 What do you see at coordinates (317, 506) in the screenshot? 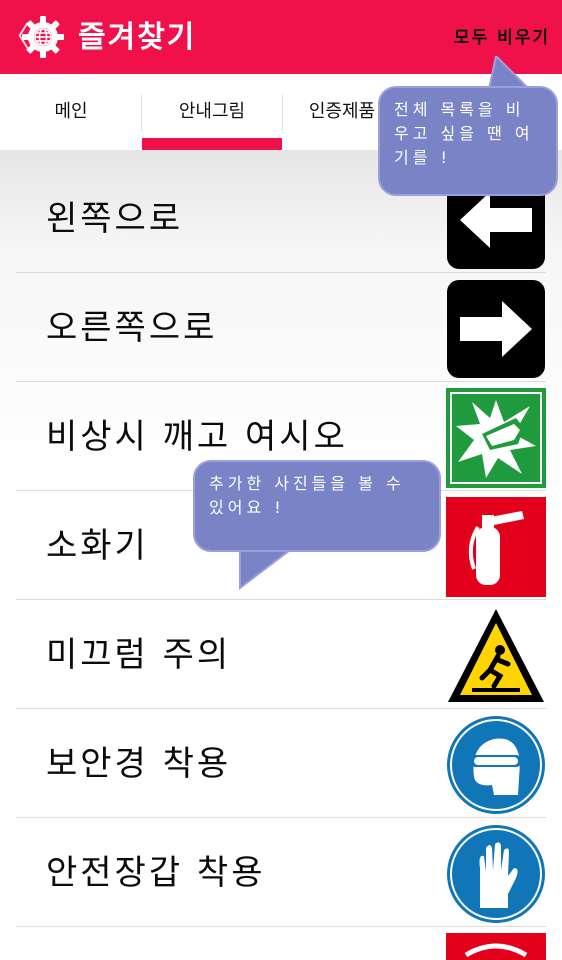
I see `tooltip-list-hint: 추가한 사진들을 볼 수 있어요 !` at bounding box center [317, 506].